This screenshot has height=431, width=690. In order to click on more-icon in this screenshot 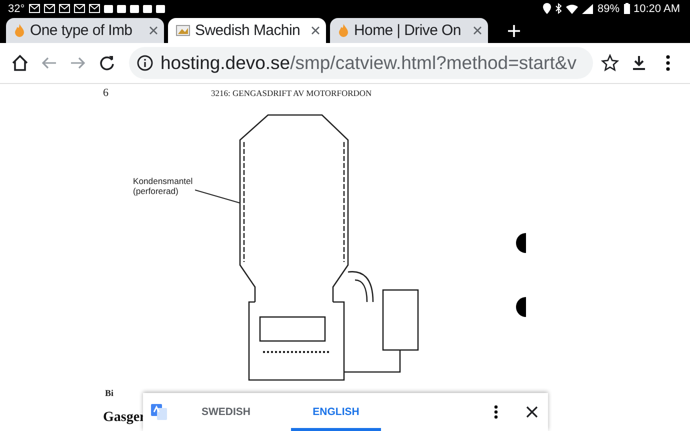, I will do `click(496, 412)`.